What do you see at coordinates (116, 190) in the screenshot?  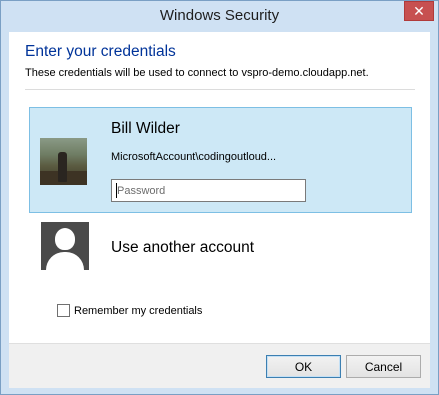 I see `text-caret` at bounding box center [116, 190].